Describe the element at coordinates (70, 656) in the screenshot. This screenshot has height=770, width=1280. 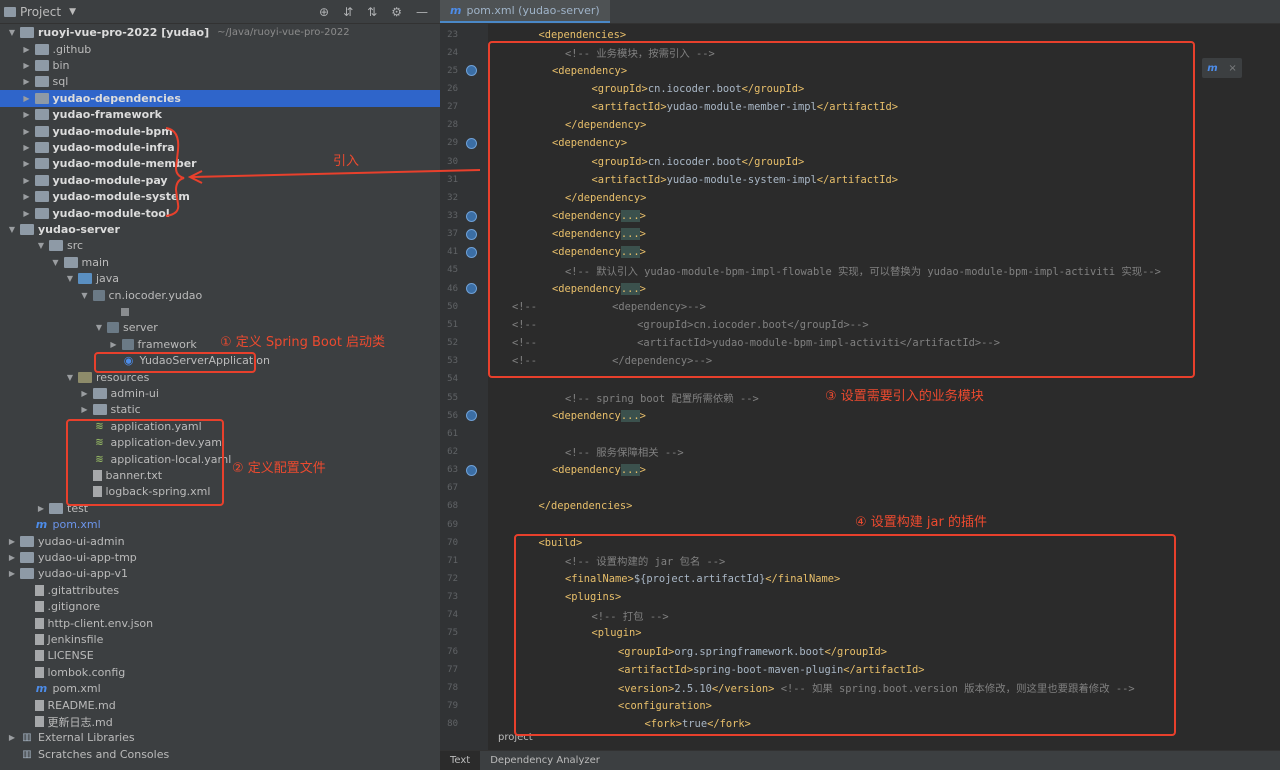
I see `tree-item-label: LICENSE` at that location.